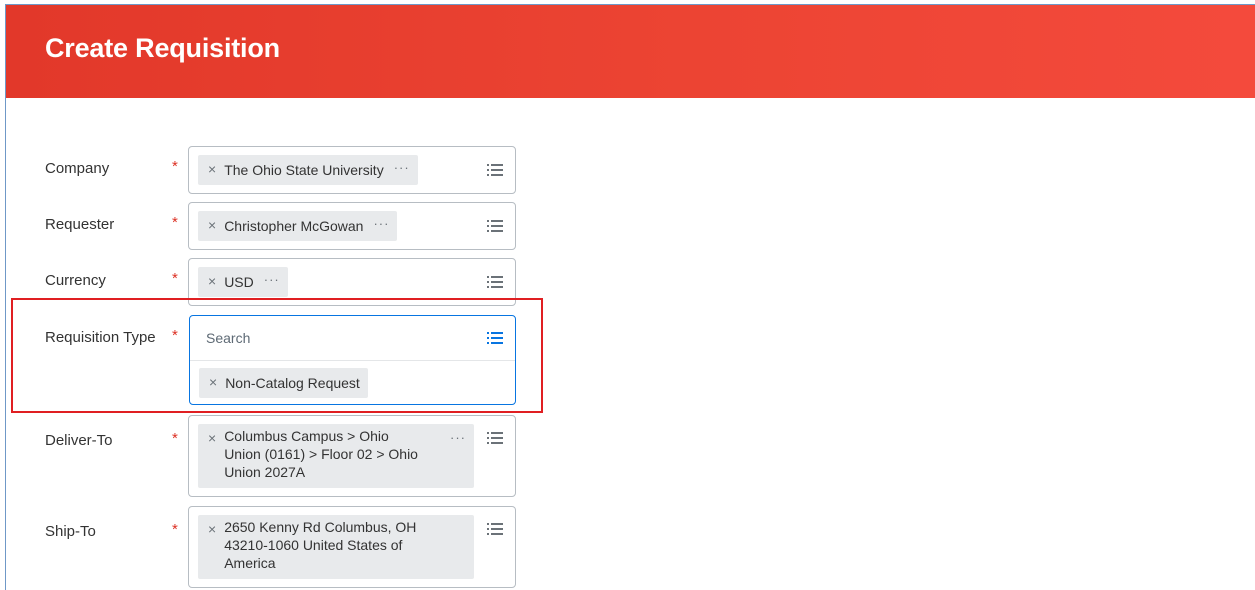  What do you see at coordinates (212, 225) in the screenshot?
I see `remove-requester-icon: ×` at bounding box center [212, 225].